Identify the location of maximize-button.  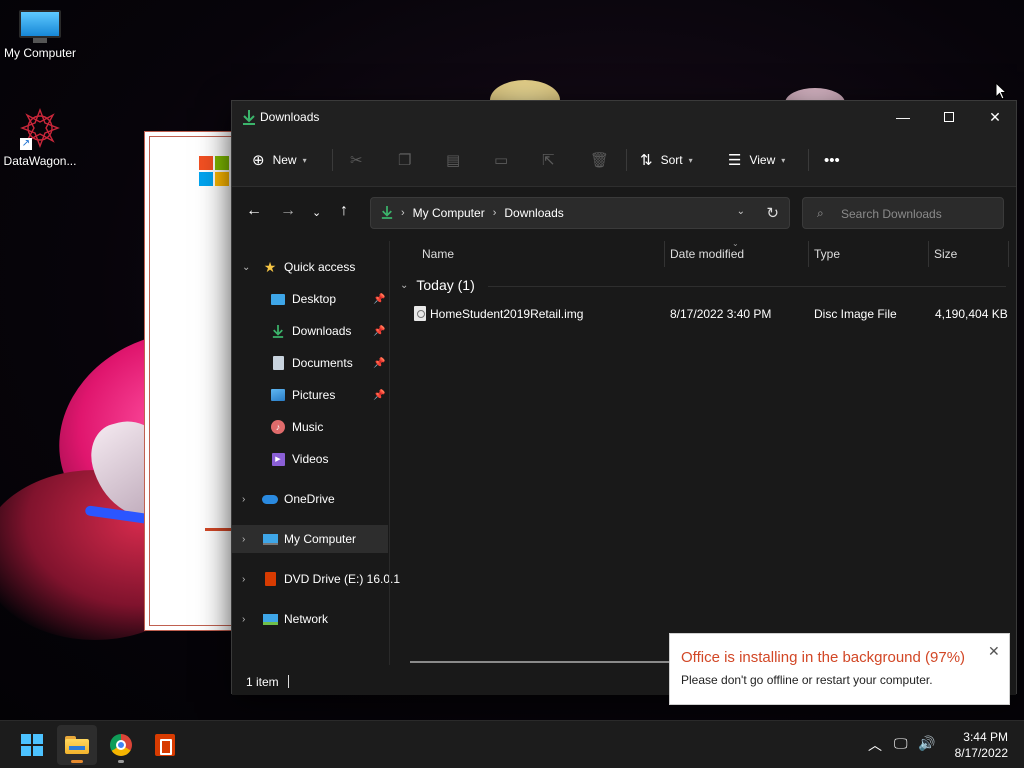
(949, 117).